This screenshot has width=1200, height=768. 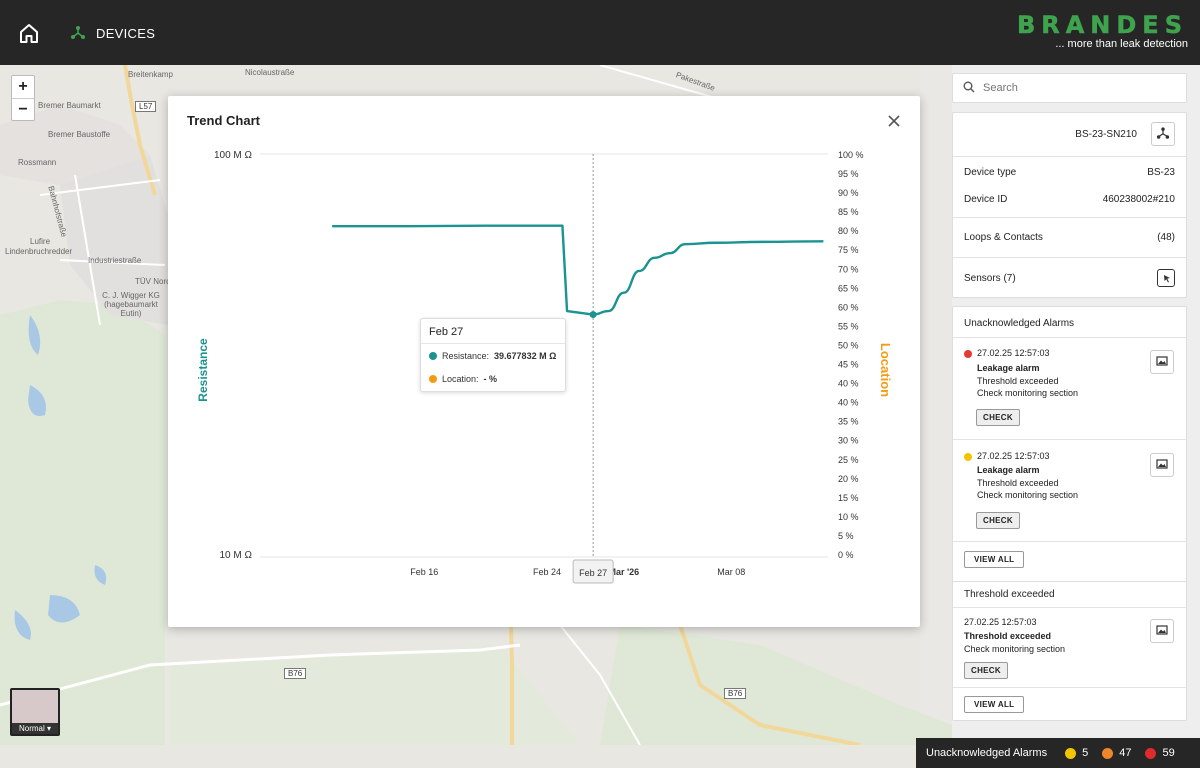 What do you see at coordinates (1069, 278) in the screenshot?
I see `sensors-row: Sensors (7)` at bounding box center [1069, 278].